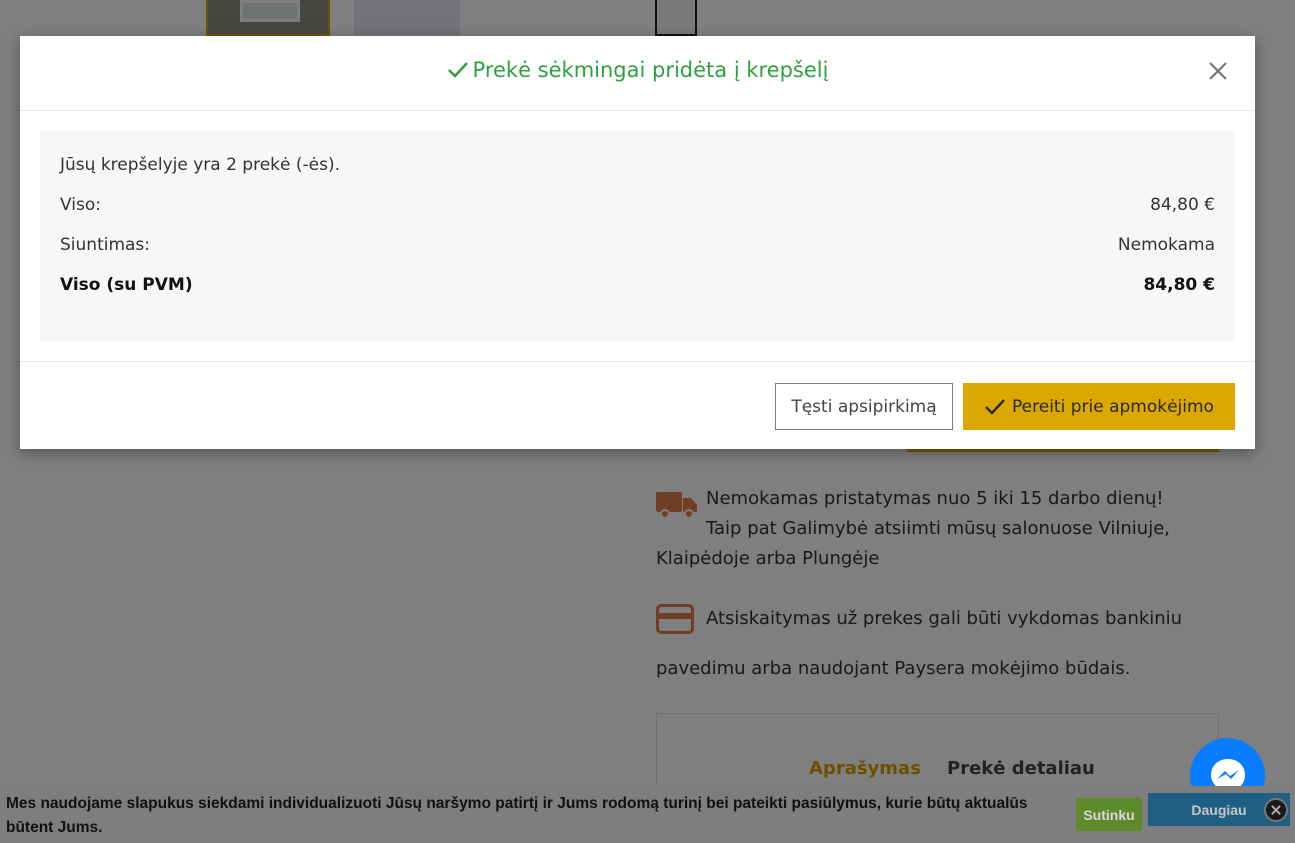 Image resolution: width=1295 pixels, height=843 pixels. What do you see at coordinates (1182, 205) in the screenshot?
I see `subtotal-value: 84,80 €` at bounding box center [1182, 205].